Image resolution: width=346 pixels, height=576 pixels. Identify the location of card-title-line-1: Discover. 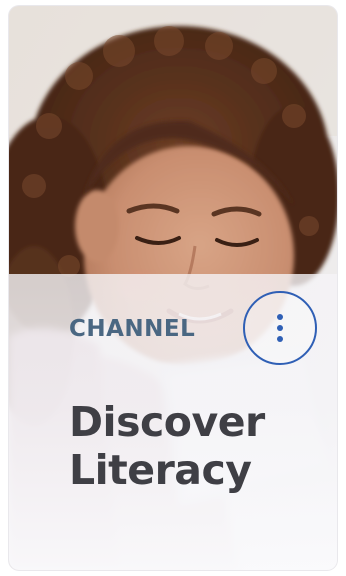
(167, 422).